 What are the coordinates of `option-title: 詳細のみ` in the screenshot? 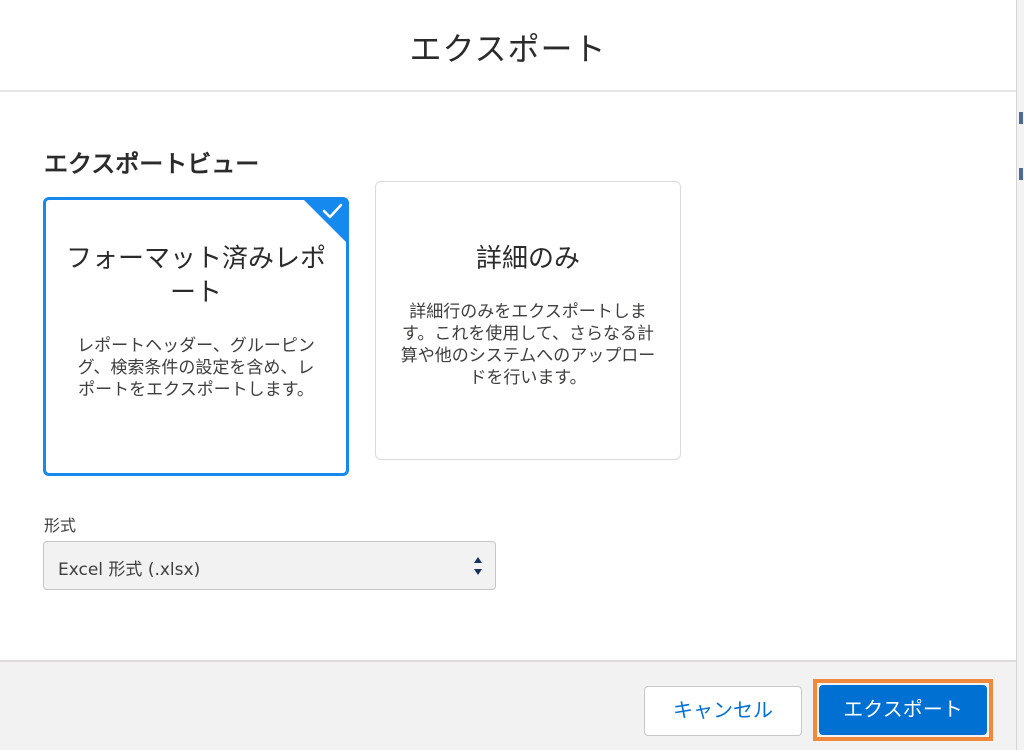 It's located at (527, 259).